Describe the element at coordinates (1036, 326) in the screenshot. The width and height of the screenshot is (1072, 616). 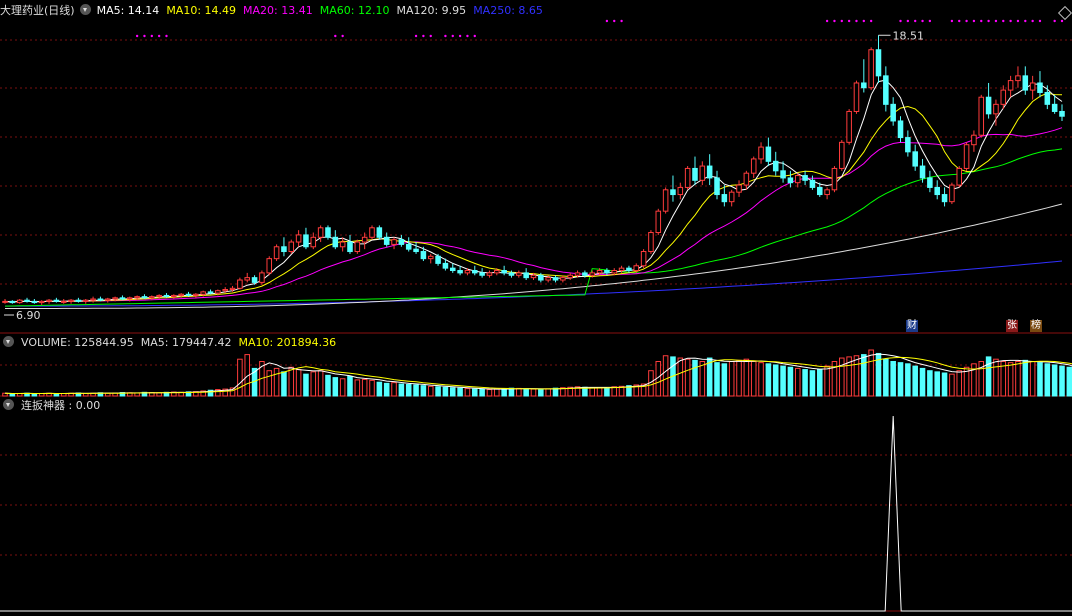
I see `badge-bang: 榜` at that location.